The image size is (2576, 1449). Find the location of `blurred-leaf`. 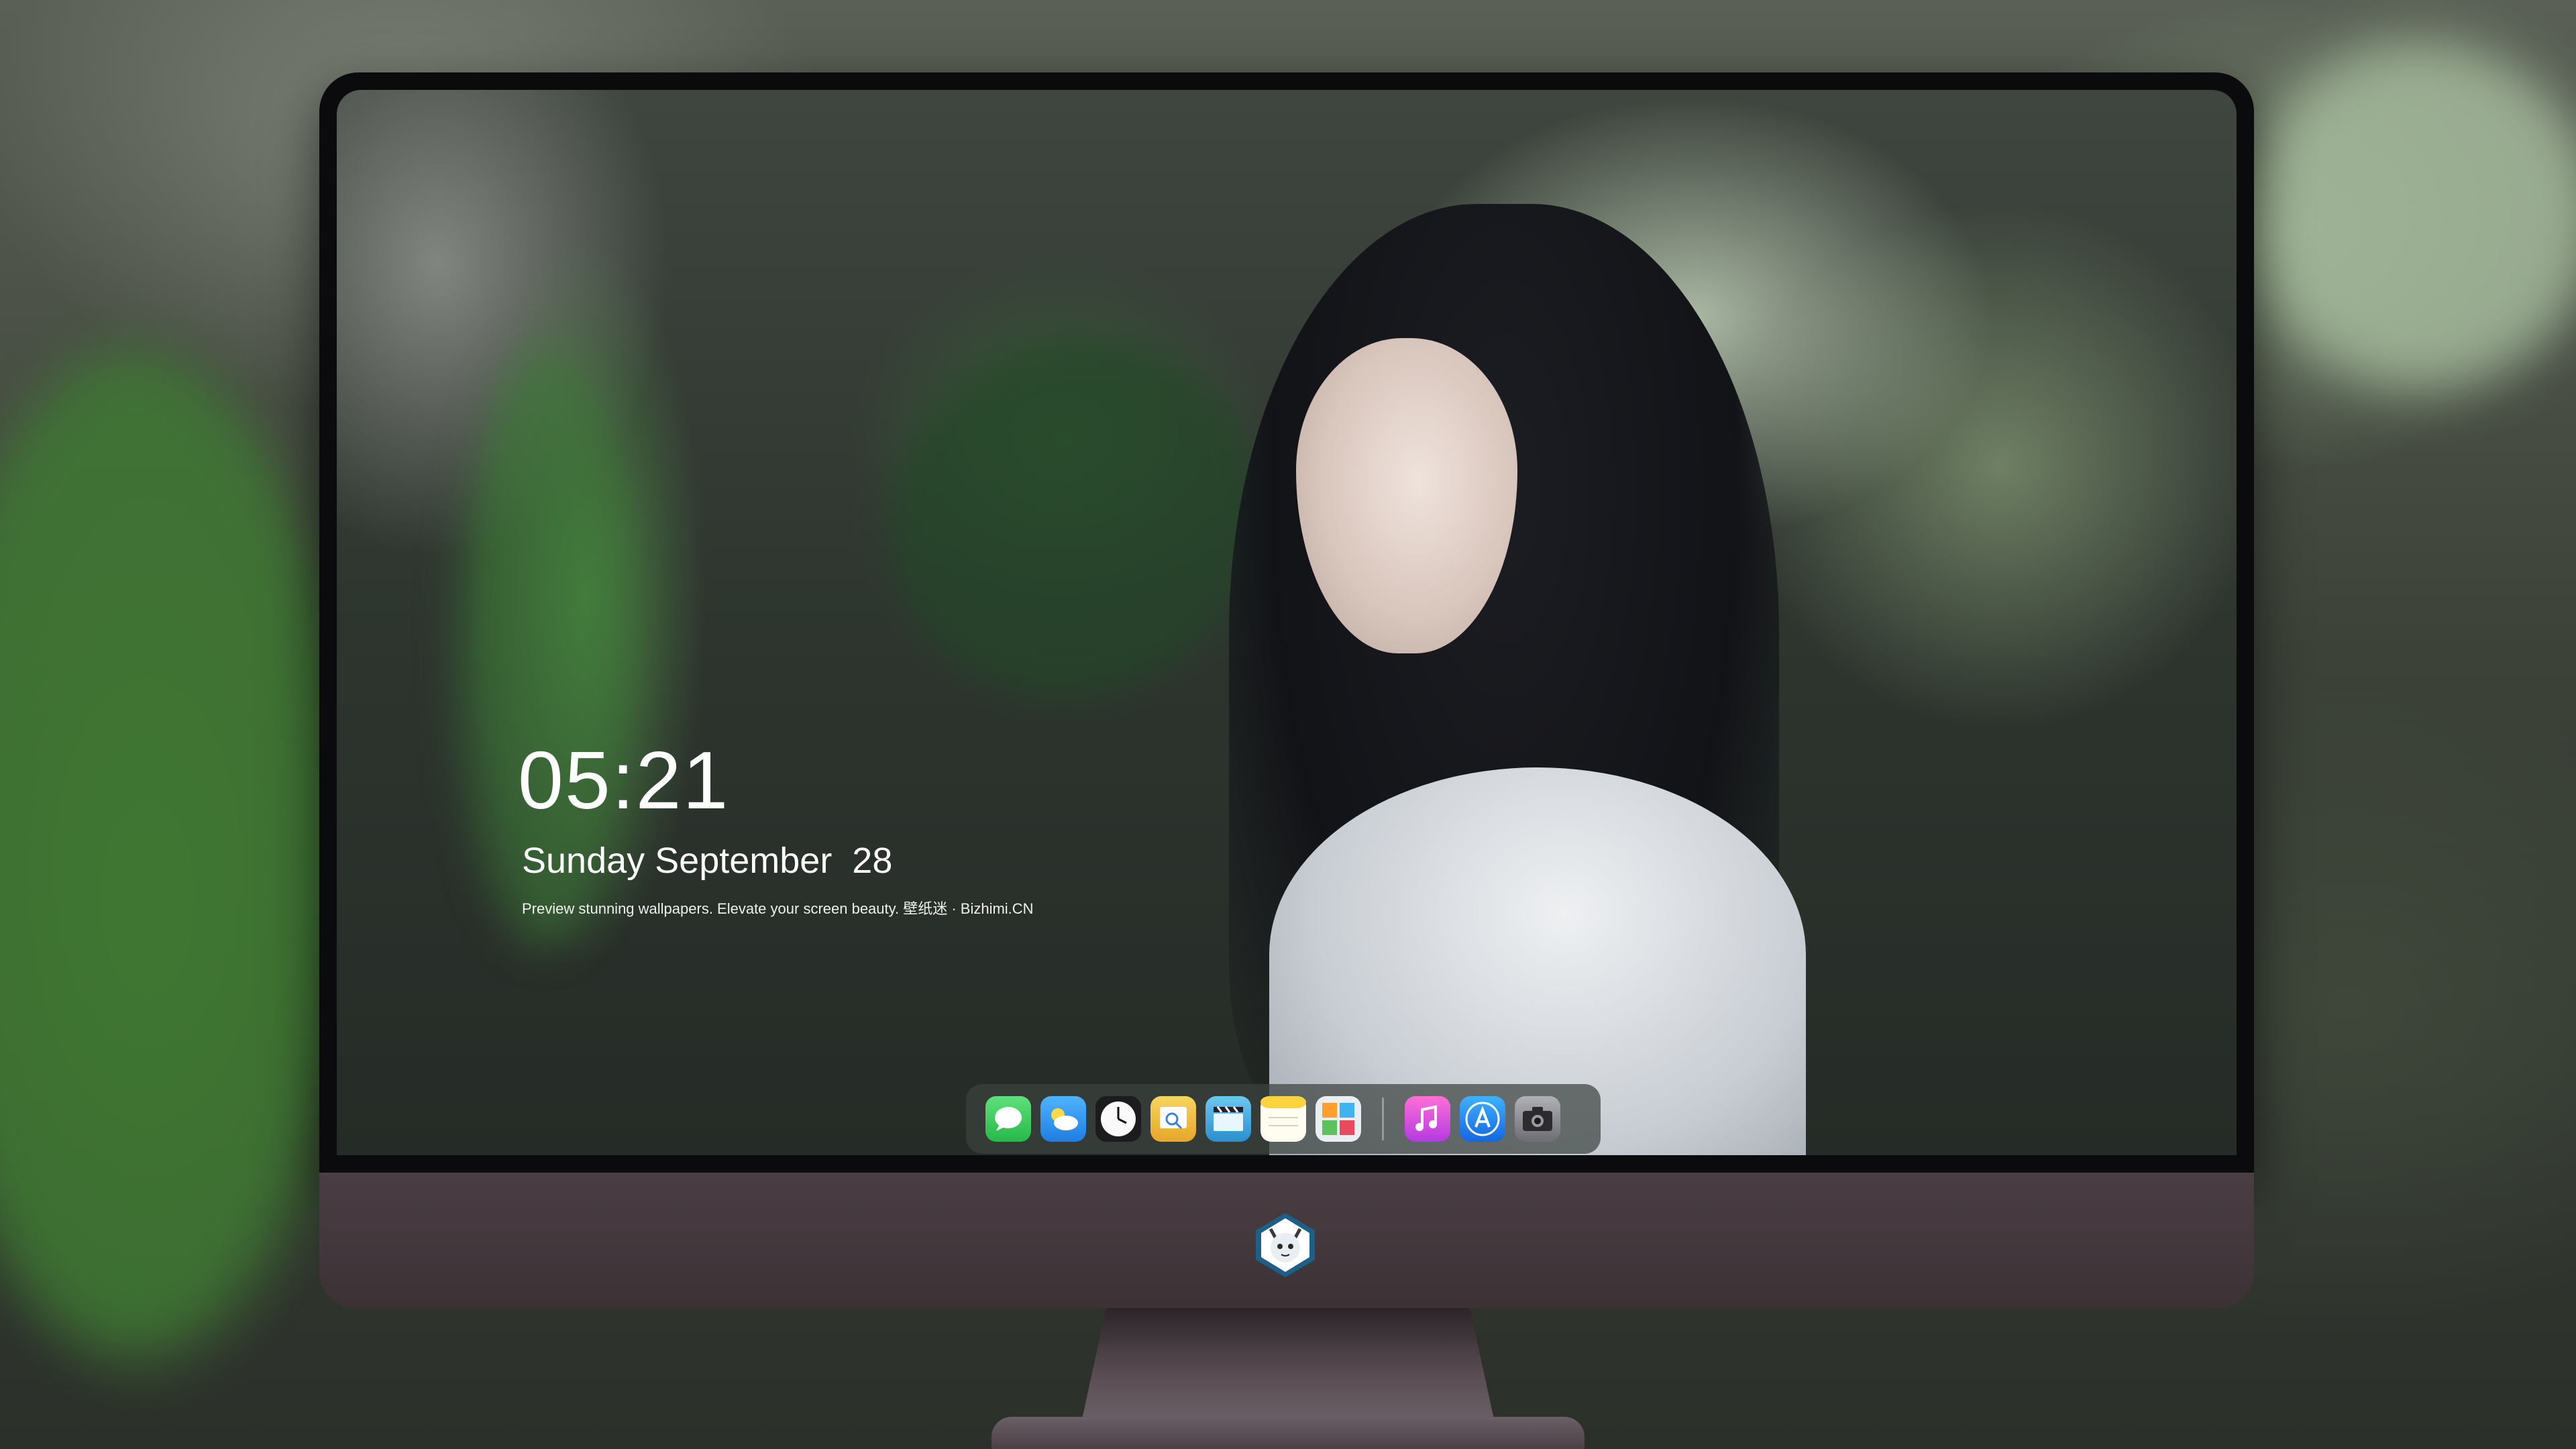

blurred-leaf is located at coordinates (174, 852).